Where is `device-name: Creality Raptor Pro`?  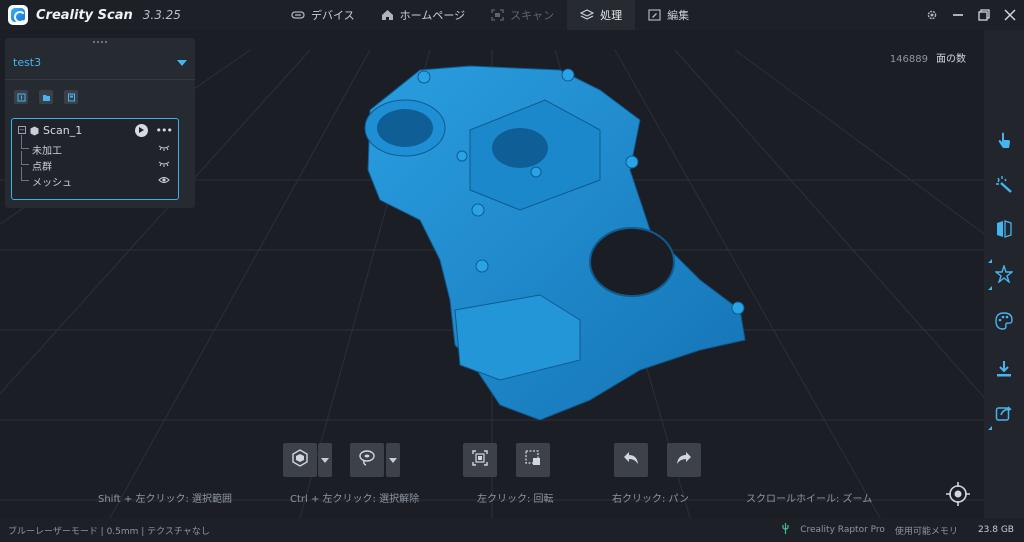
device-name: Creality Raptor Pro is located at coordinates (842, 530).